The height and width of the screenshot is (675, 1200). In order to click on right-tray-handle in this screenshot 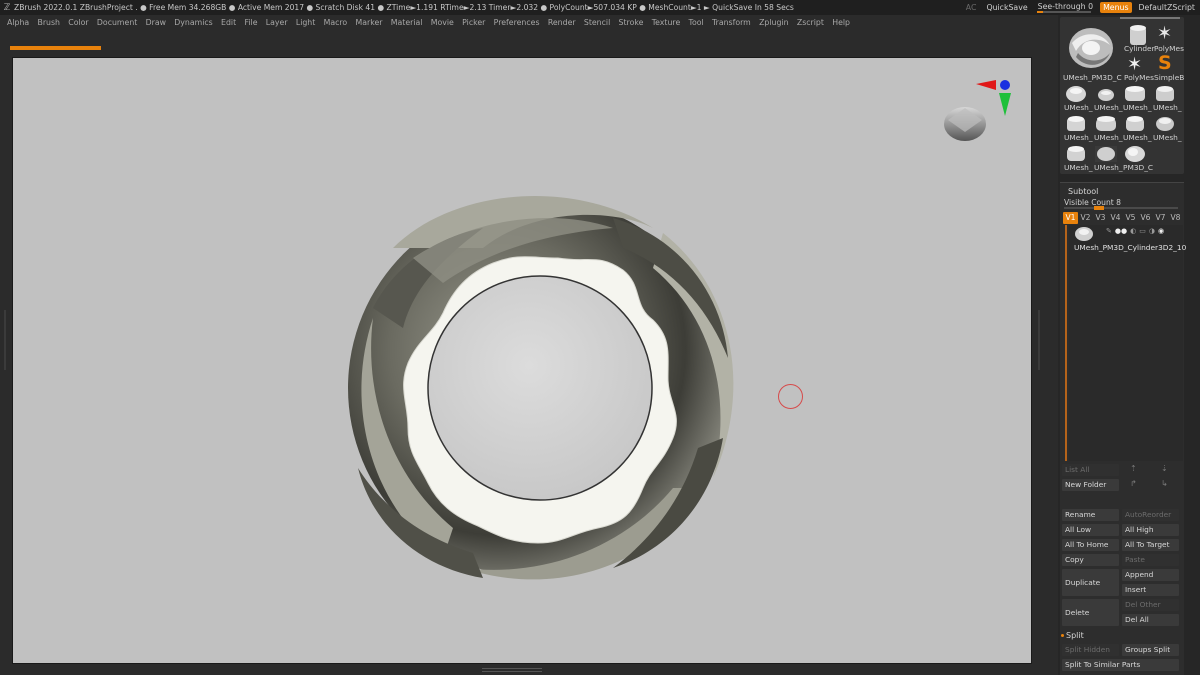, I will do `click(1039, 340)`.